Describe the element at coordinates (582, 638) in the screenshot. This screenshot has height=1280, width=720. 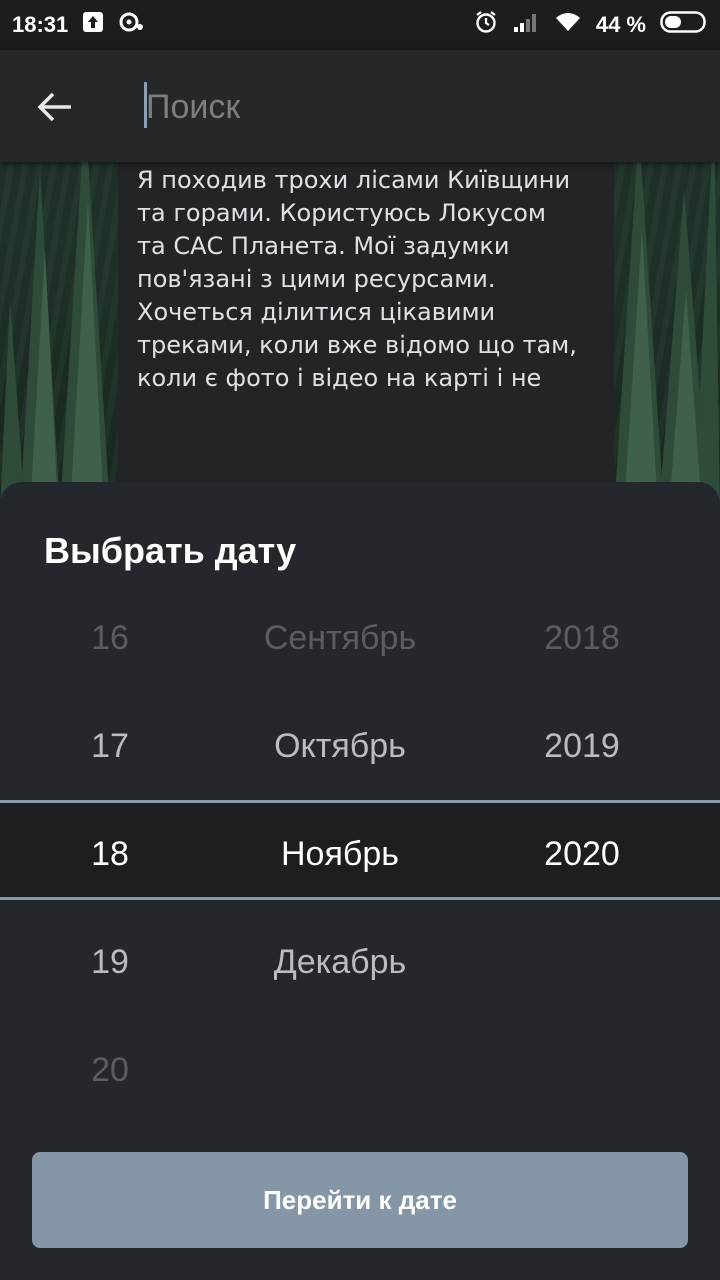
I see `year-option: 2018` at that location.